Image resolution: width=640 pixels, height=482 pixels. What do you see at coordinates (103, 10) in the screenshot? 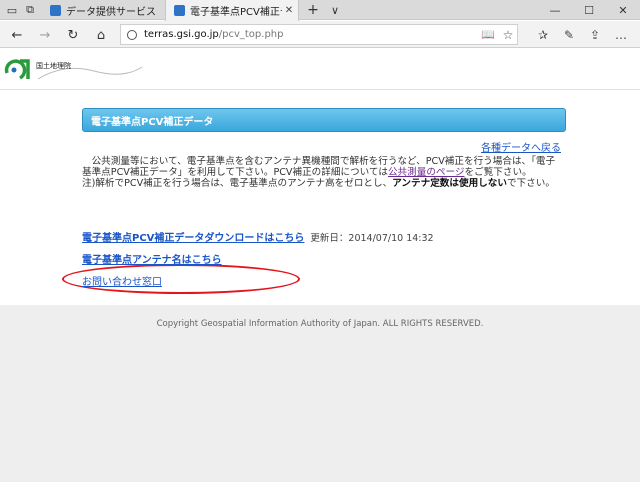
I see `tab-data-service: データ提供サービス` at bounding box center [103, 10].